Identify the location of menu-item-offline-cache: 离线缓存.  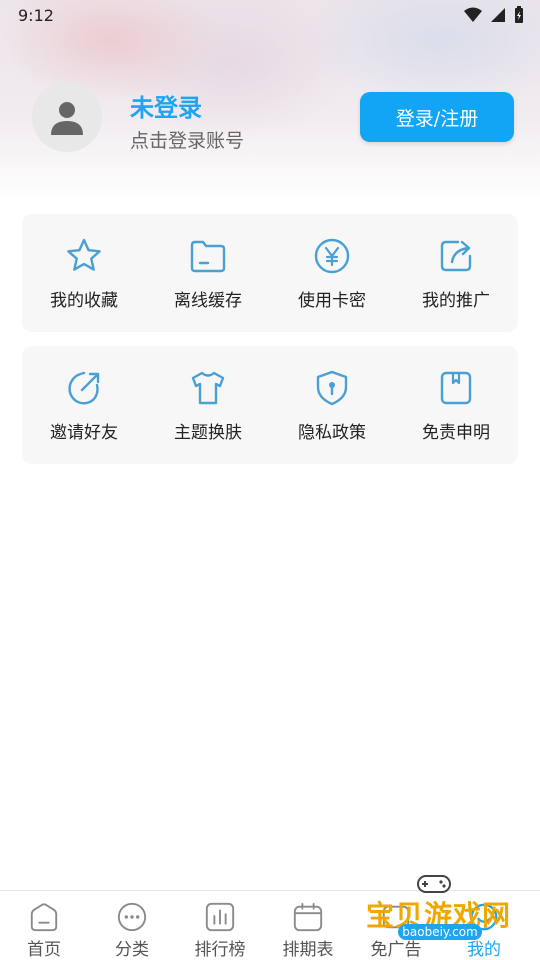
(208, 273).